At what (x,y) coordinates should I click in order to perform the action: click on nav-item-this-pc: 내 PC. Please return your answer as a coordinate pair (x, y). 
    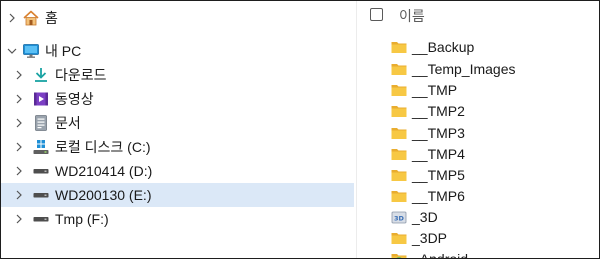
    Looking at the image, I should click on (177, 51).